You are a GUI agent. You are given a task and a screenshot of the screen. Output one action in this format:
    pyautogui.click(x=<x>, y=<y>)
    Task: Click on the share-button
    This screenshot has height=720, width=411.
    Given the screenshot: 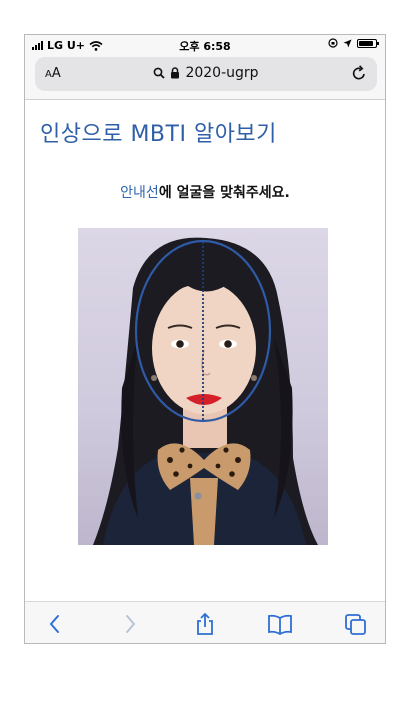 What is the action you would take?
    pyautogui.click(x=205, y=624)
    